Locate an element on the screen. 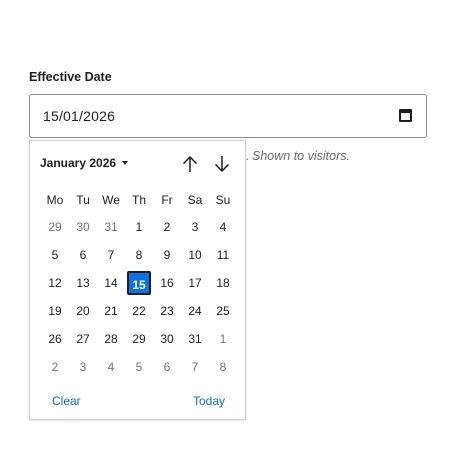  arrow-down-icon is located at coordinates (222, 164).